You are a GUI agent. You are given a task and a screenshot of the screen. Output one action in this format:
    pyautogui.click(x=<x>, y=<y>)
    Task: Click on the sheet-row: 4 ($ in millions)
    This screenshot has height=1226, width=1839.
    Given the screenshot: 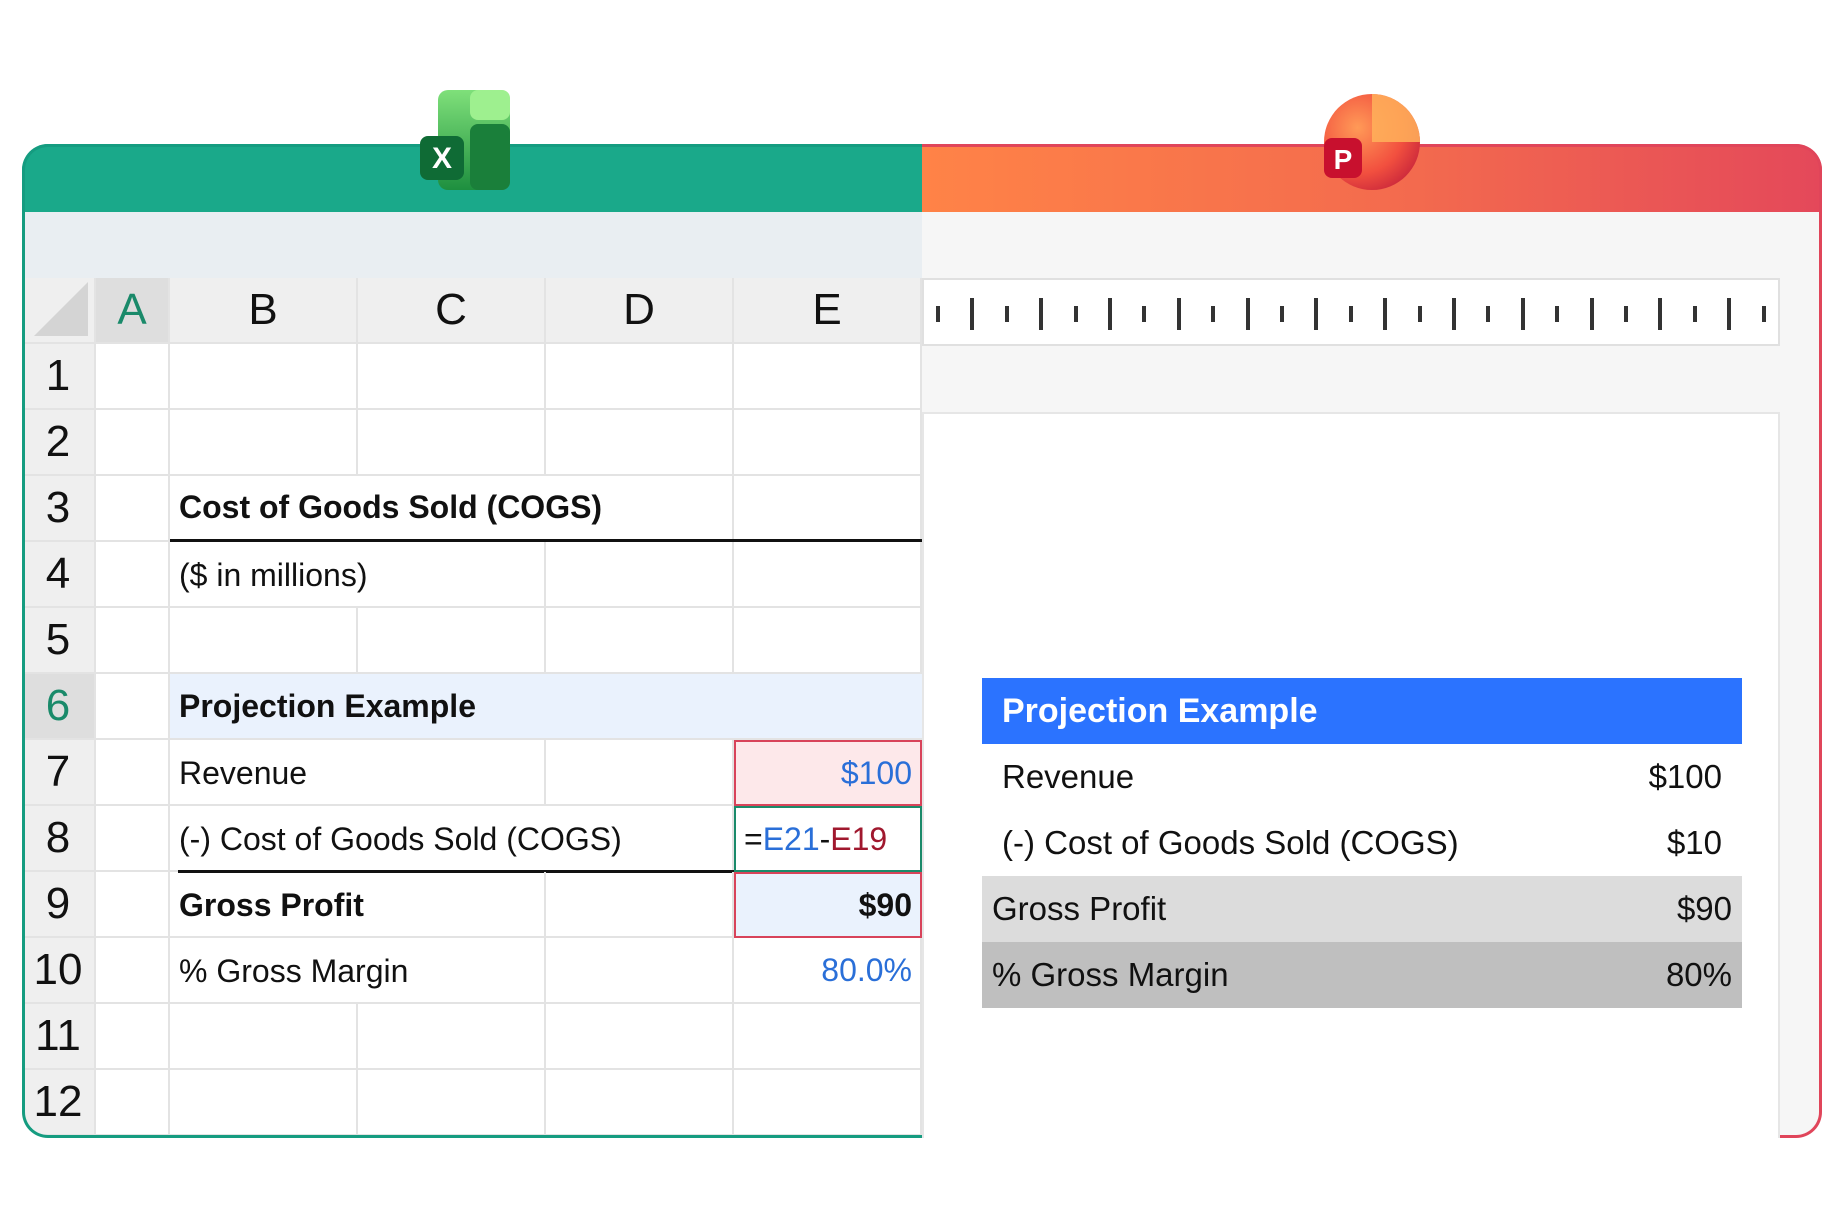 What is the action you would take?
    pyautogui.click(x=472, y=575)
    